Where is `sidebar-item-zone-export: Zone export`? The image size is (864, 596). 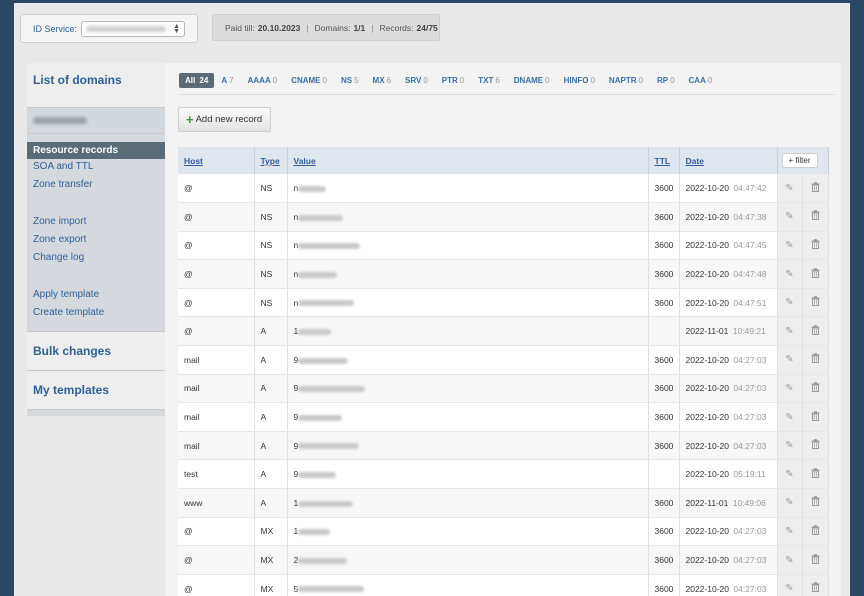 sidebar-item-zone-export: Zone export is located at coordinates (96, 241).